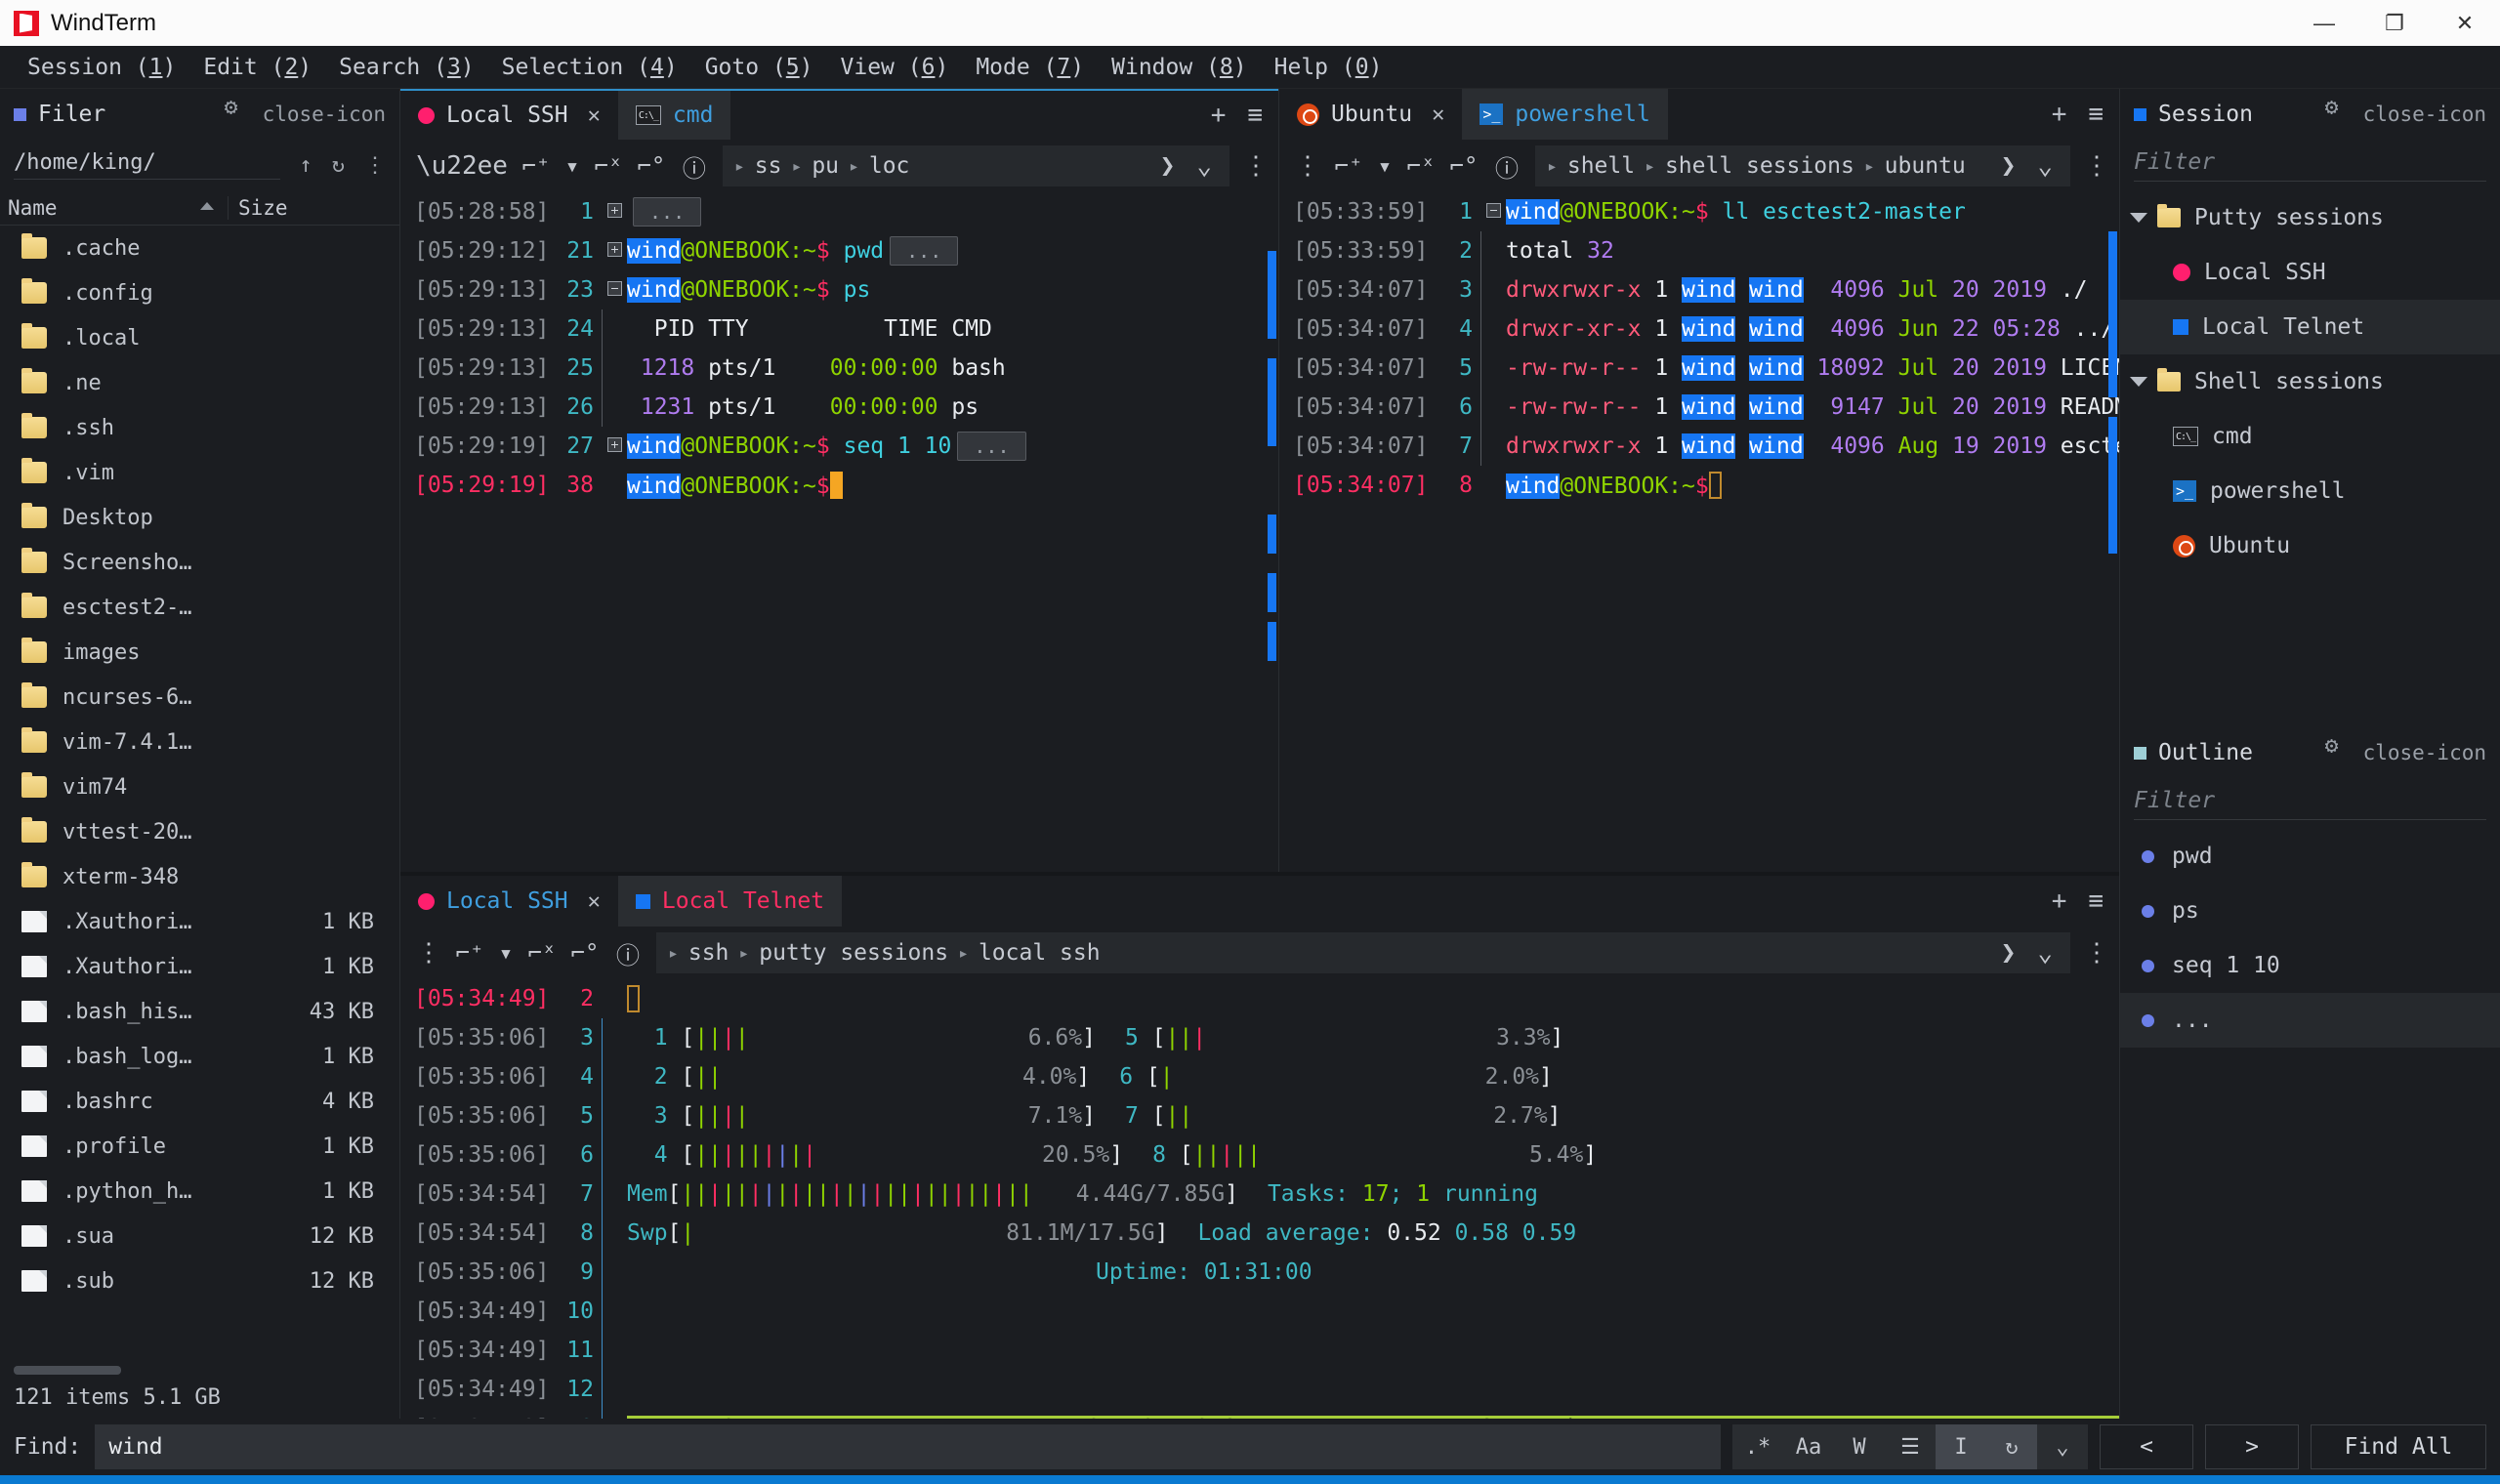 This screenshot has height=1484, width=2500. What do you see at coordinates (2310, 437) in the screenshot?
I see `session-item: C:\_ cmd` at bounding box center [2310, 437].